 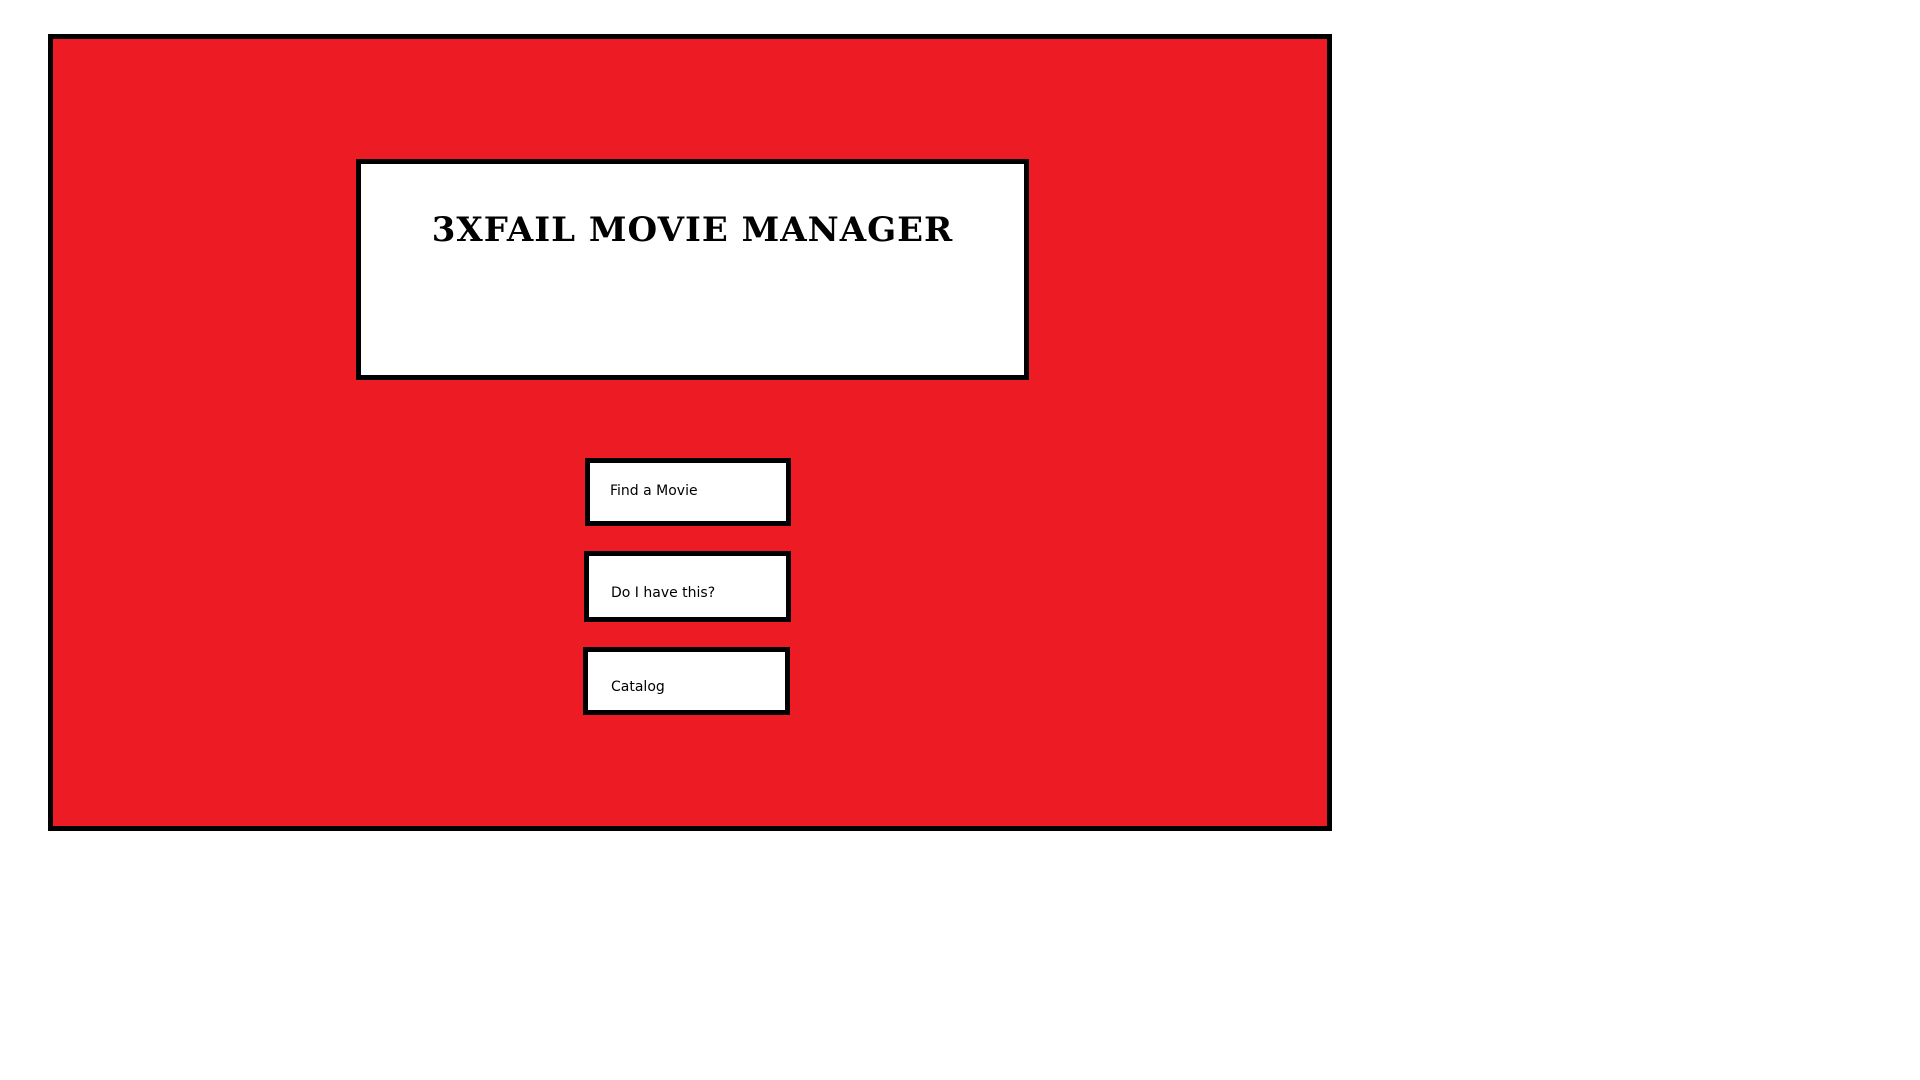 What do you see at coordinates (692, 230) in the screenshot?
I see `app-title: 3XFAIL MOVIE MANAGER` at bounding box center [692, 230].